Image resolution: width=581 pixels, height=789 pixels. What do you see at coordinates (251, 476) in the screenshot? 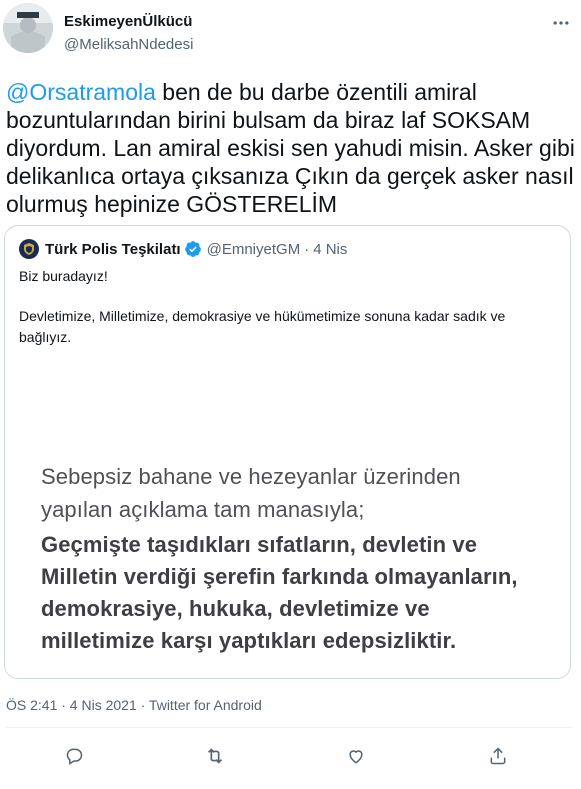
I see `image-text-line: Sebepsiz bahane ve hezeyanlar üzerinden` at bounding box center [251, 476].